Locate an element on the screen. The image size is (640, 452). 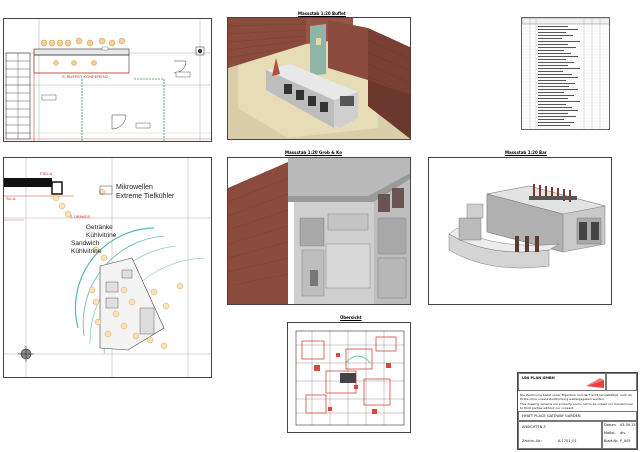
drawing-number: A-1701_01 is located at coordinates (567, 441).